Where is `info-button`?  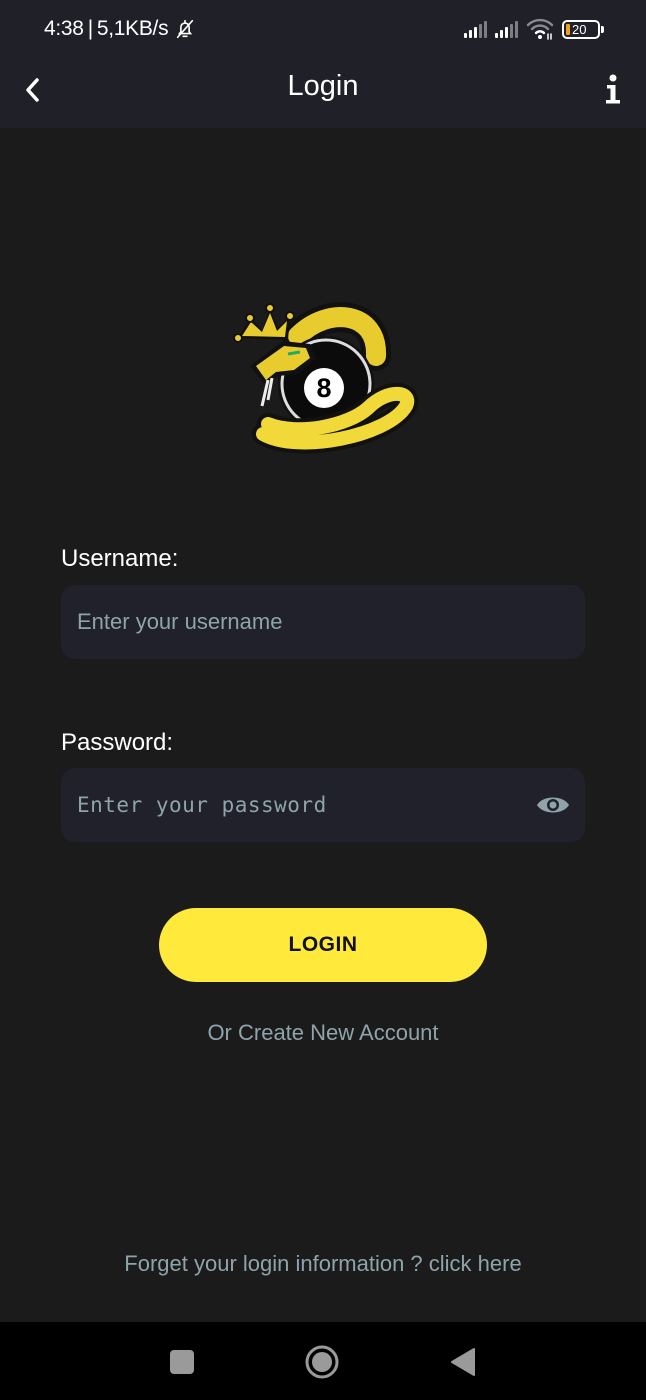 info-button is located at coordinates (613, 90).